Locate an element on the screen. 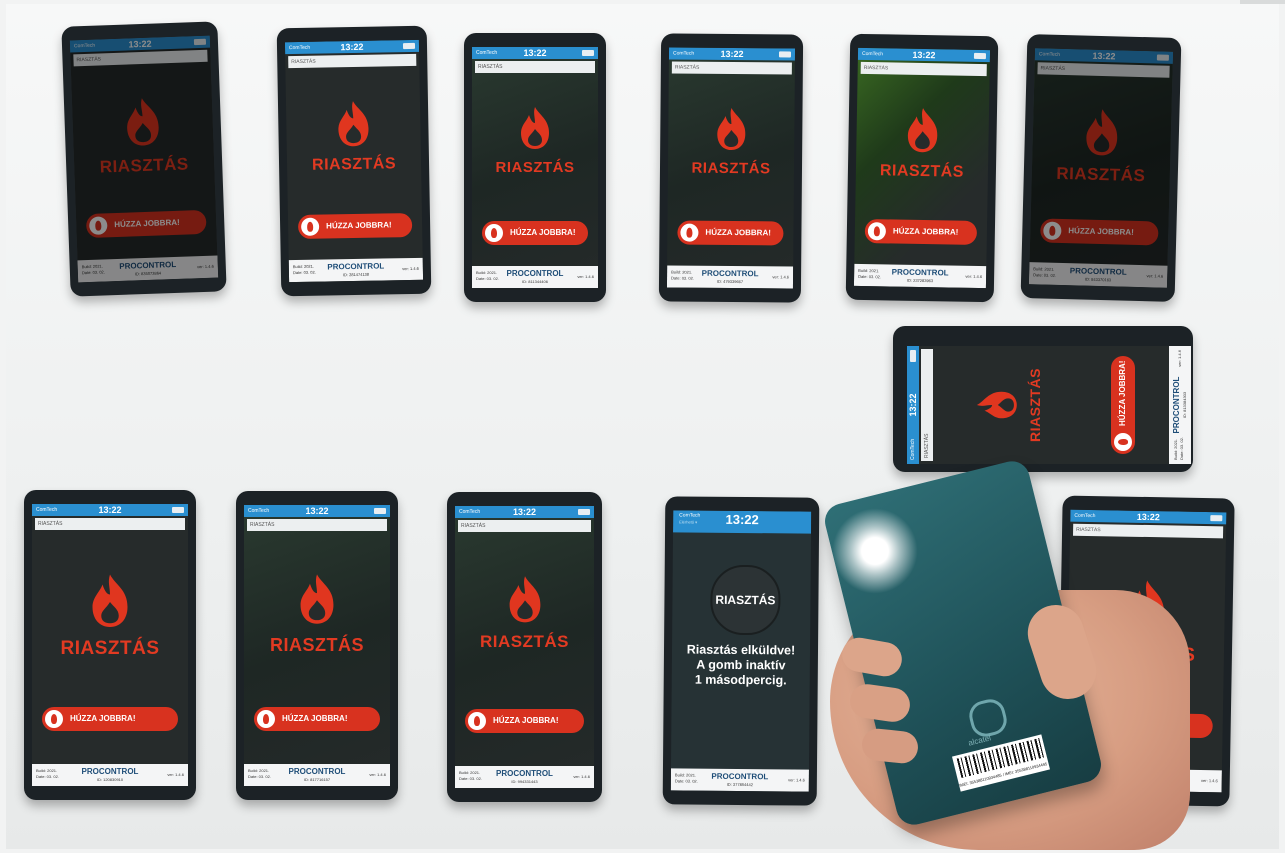  device-id: ID: 120830910 is located at coordinates (110, 779).